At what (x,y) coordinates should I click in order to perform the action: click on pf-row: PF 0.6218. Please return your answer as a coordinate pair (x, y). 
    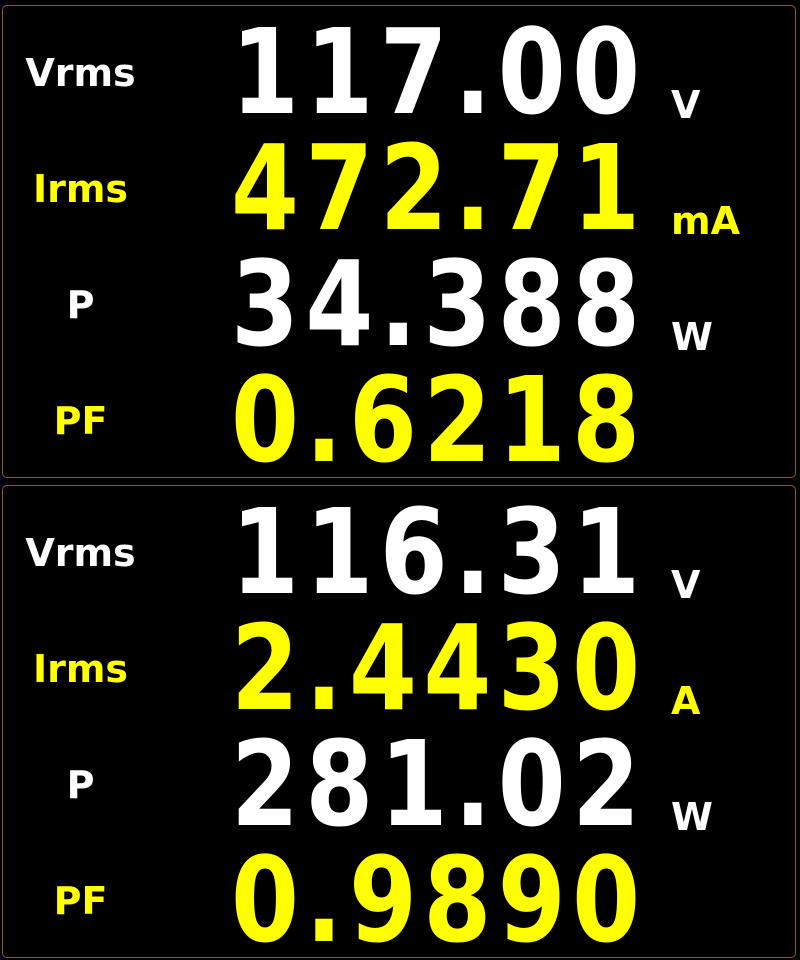
    Looking at the image, I should click on (400, 419).